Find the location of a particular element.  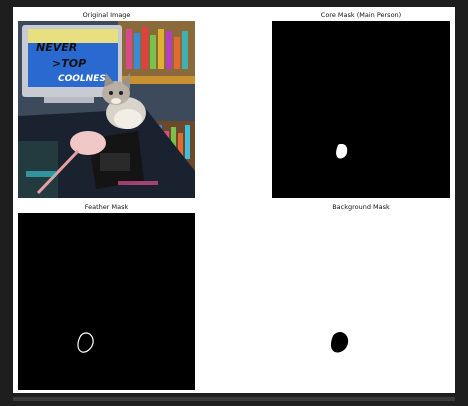

horizontal-scrollbar is located at coordinates (234, 399).